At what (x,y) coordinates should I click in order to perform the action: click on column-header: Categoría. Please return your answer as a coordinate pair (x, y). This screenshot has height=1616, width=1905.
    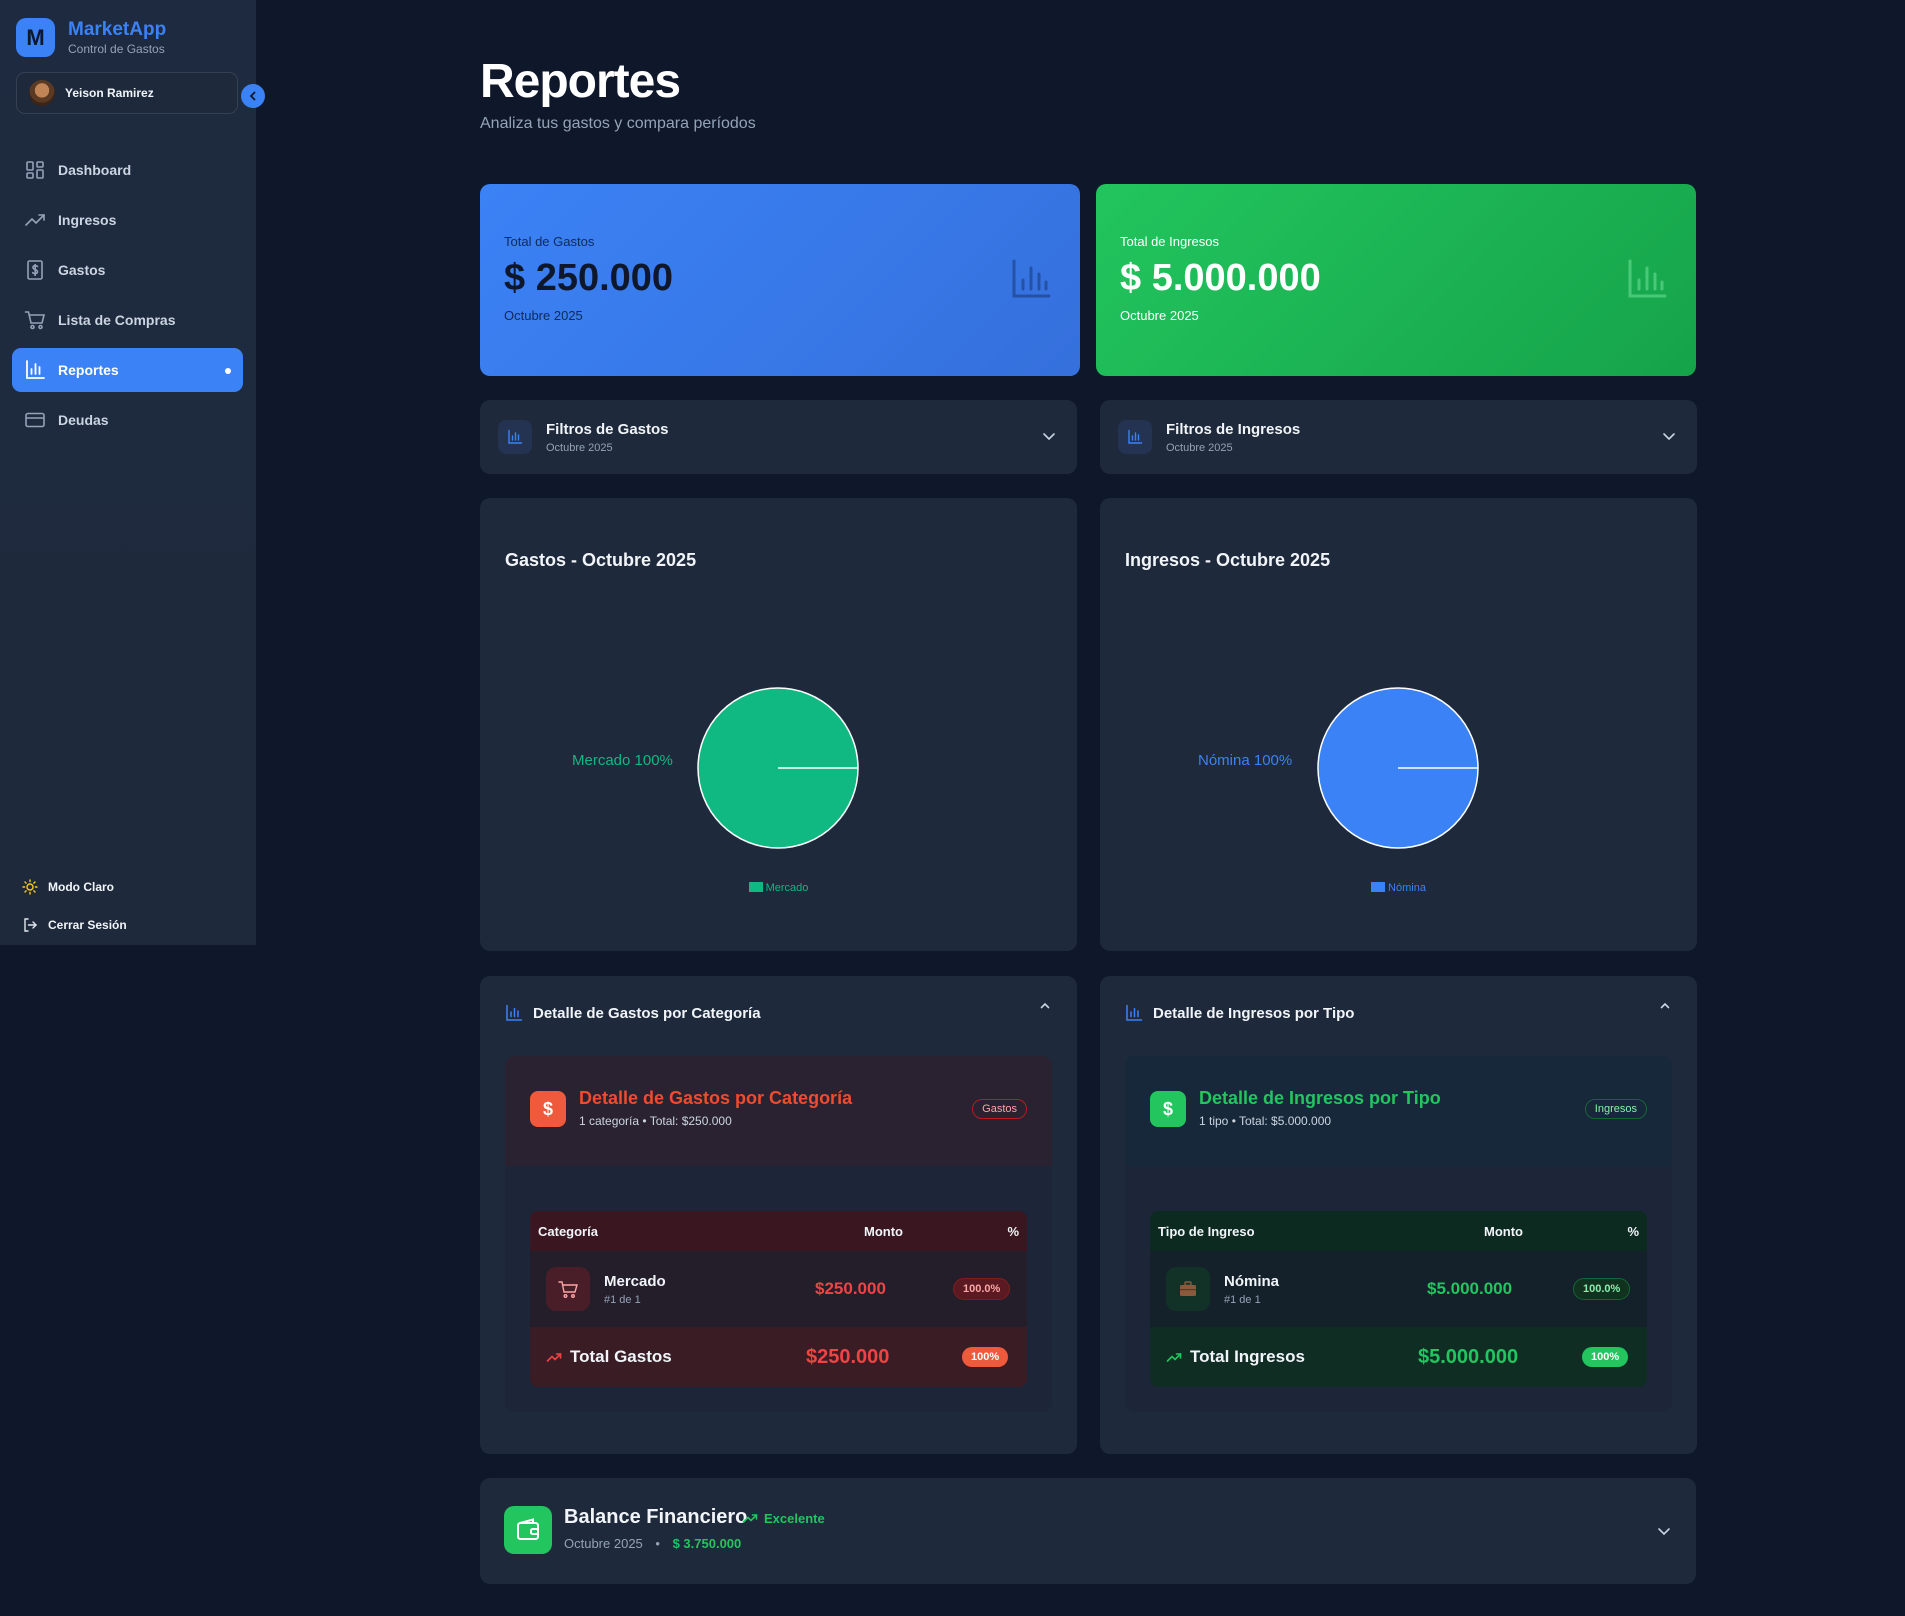
    Looking at the image, I should click on (568, 1231).